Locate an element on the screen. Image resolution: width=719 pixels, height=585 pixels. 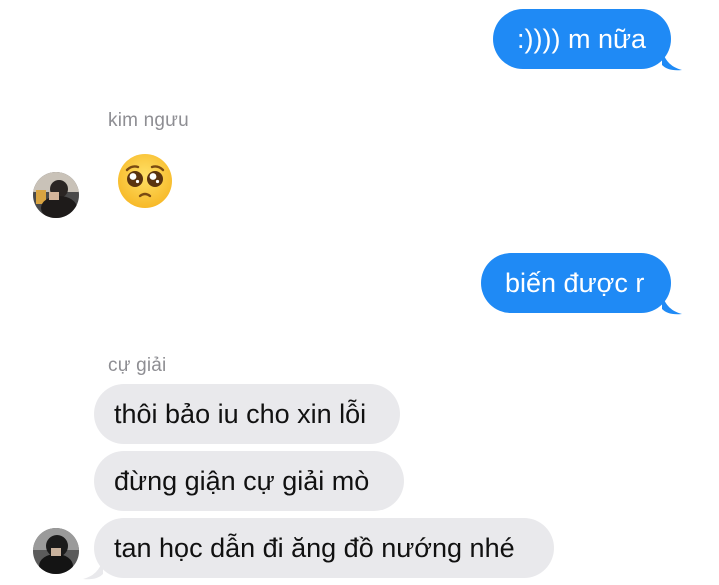
sender-name: kim ngưu is located at coordinates (148, 120).